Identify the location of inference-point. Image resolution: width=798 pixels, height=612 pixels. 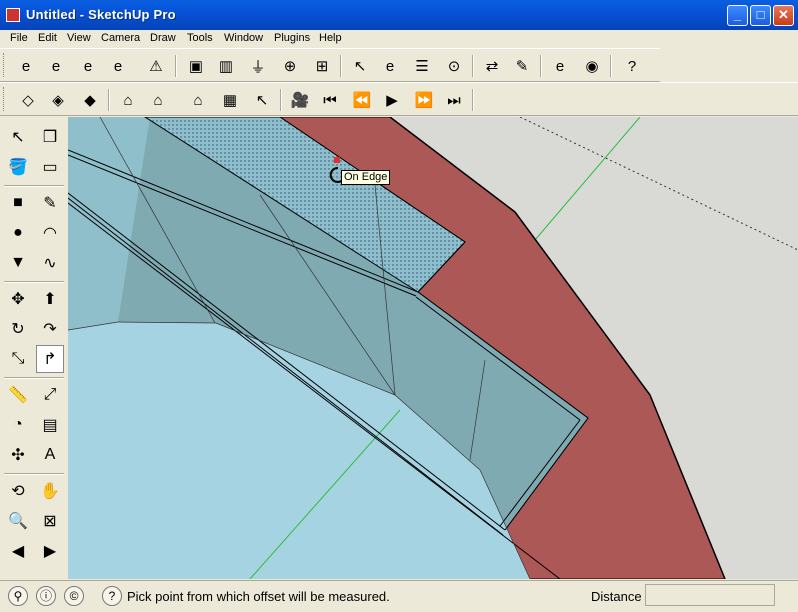
(337, 160).